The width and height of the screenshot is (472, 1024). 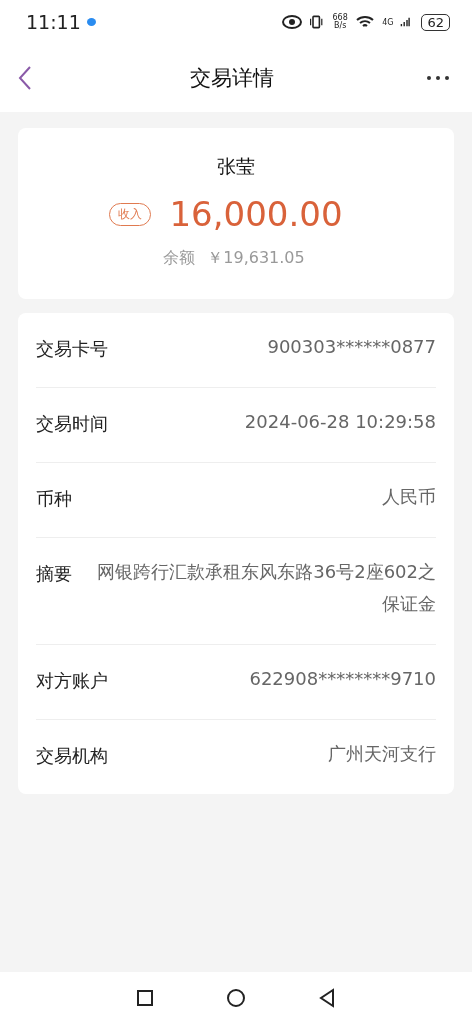 What do you see at coordinates (91, 22) in the screenshot?
I see `notification-dot` at bounding box center [91, 22].